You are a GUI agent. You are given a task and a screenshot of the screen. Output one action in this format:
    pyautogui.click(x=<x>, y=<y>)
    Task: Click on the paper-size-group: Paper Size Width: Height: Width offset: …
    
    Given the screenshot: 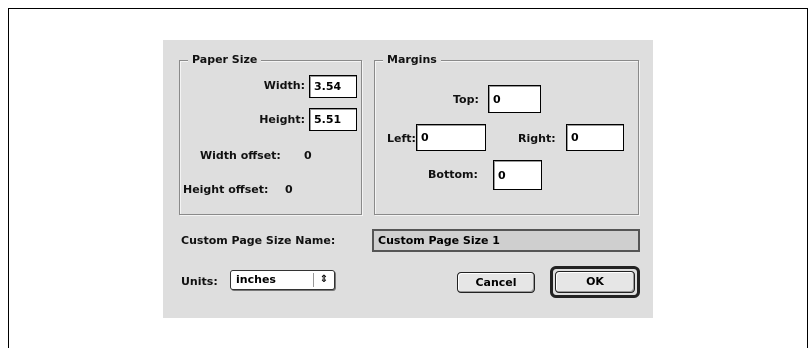 What is the action you would take?
    pyautogui.click(x=270, y=134)
    